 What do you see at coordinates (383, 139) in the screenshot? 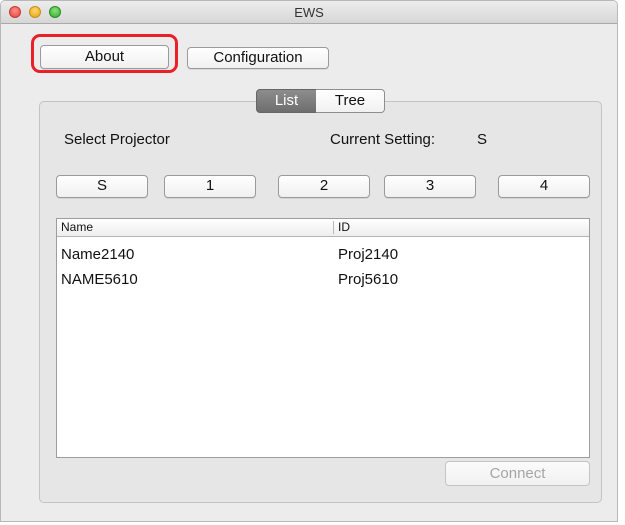
I see `current-setting-label: Current Setting:` at bounding box center [383, 139].